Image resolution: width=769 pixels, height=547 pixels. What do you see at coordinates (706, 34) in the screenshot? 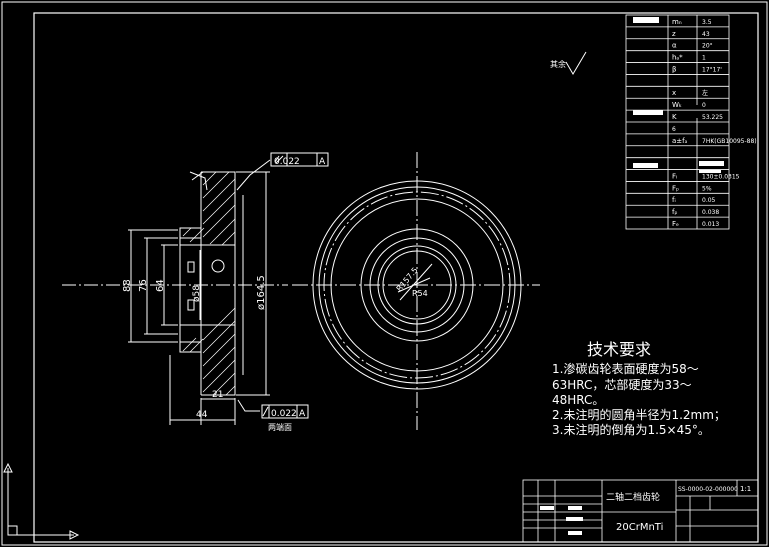
I see `table-value: 43` at bounding box center [706, 34].